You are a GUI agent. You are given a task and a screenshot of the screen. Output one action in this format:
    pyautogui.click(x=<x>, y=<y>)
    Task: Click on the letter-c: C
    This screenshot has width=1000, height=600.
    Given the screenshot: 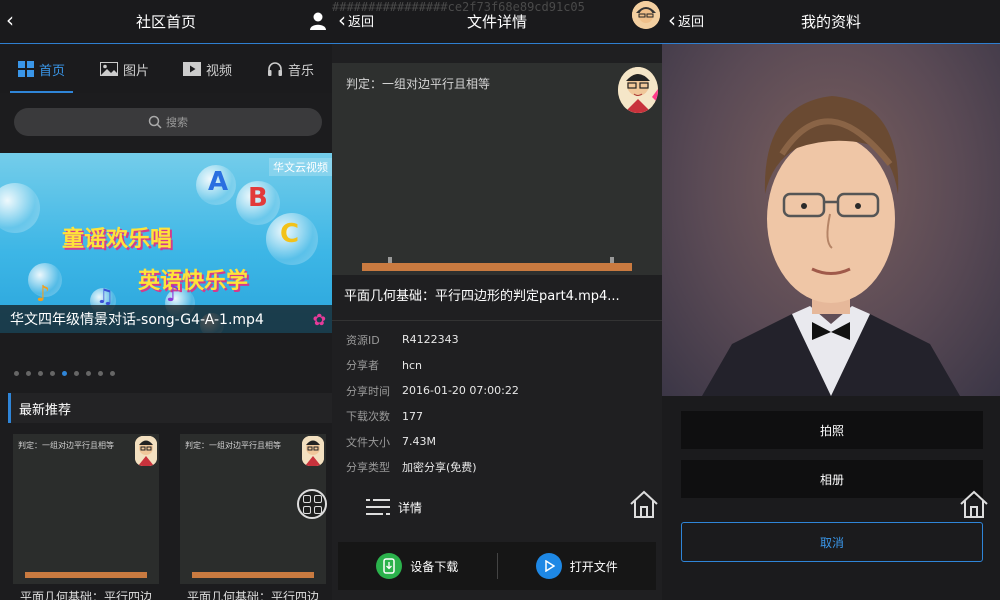 What is the action you would take?
    pyautogui.click(x=290, y=234)
    